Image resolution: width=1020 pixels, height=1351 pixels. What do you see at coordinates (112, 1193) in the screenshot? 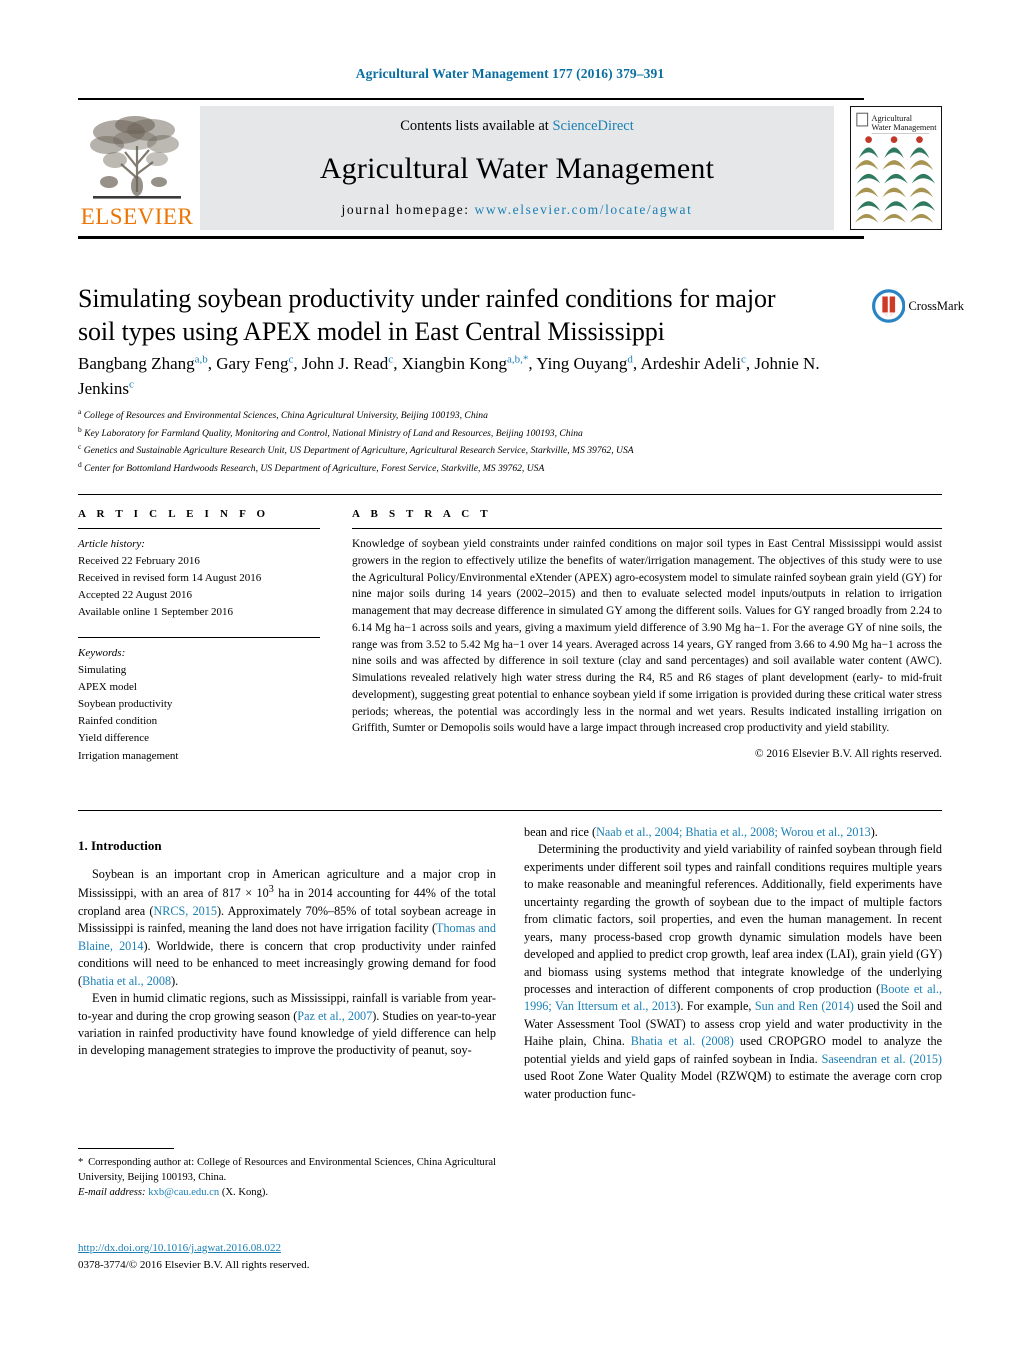
I see `email-label: E-mail address:` at bounding box center [112, 1193].